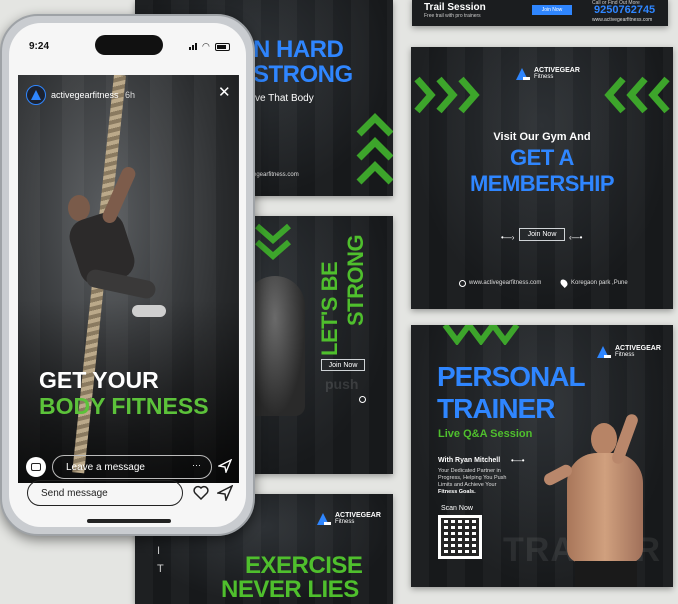 Image resolution: width=678 pixels, height=604 pixels. I want to click on trail-web: www.activegearfitness.com, so click(622, 20).